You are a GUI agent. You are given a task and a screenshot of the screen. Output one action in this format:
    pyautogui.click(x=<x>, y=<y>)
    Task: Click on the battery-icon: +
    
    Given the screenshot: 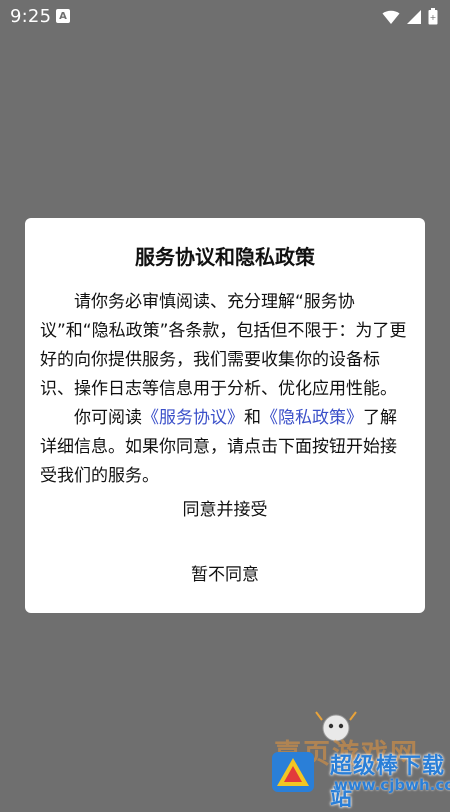 What is the action you would take?
    pyautogui.click(x=433, y=16)
    